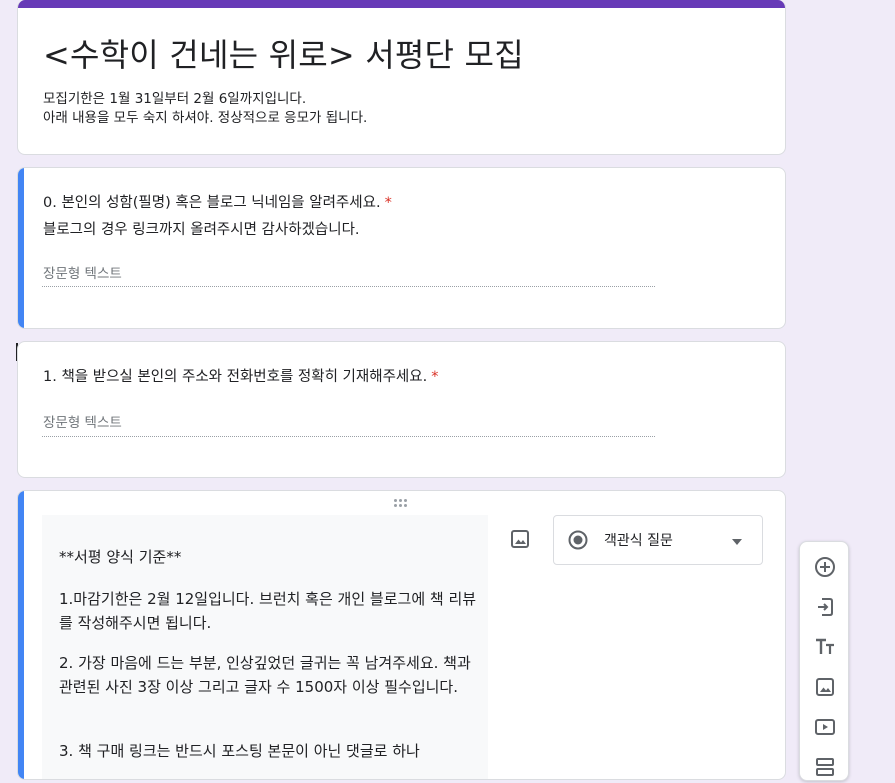 This screenshot has width=895, height=783. I want to click on header-accent-bar, so click(401, 4).